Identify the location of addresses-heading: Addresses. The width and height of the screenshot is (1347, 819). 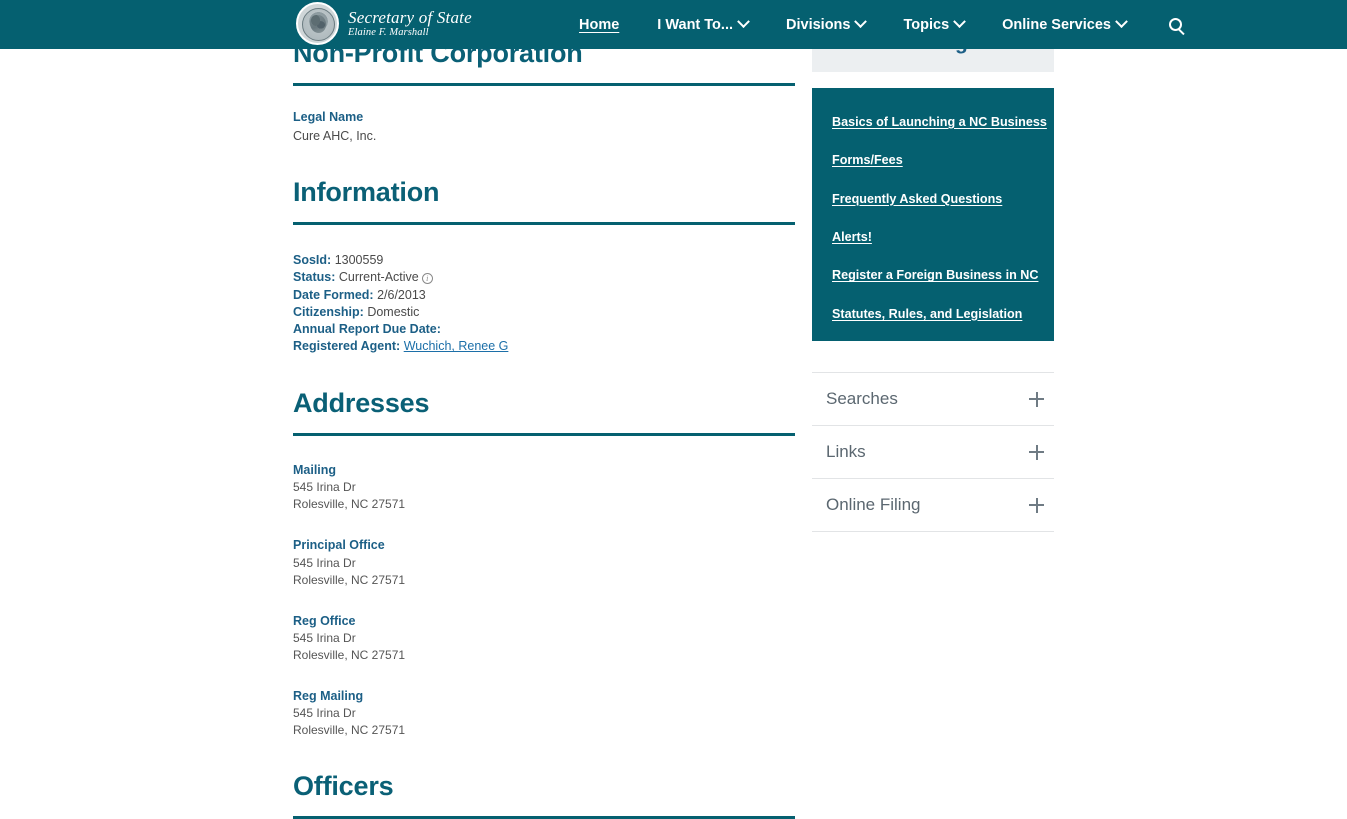
(361, 403).